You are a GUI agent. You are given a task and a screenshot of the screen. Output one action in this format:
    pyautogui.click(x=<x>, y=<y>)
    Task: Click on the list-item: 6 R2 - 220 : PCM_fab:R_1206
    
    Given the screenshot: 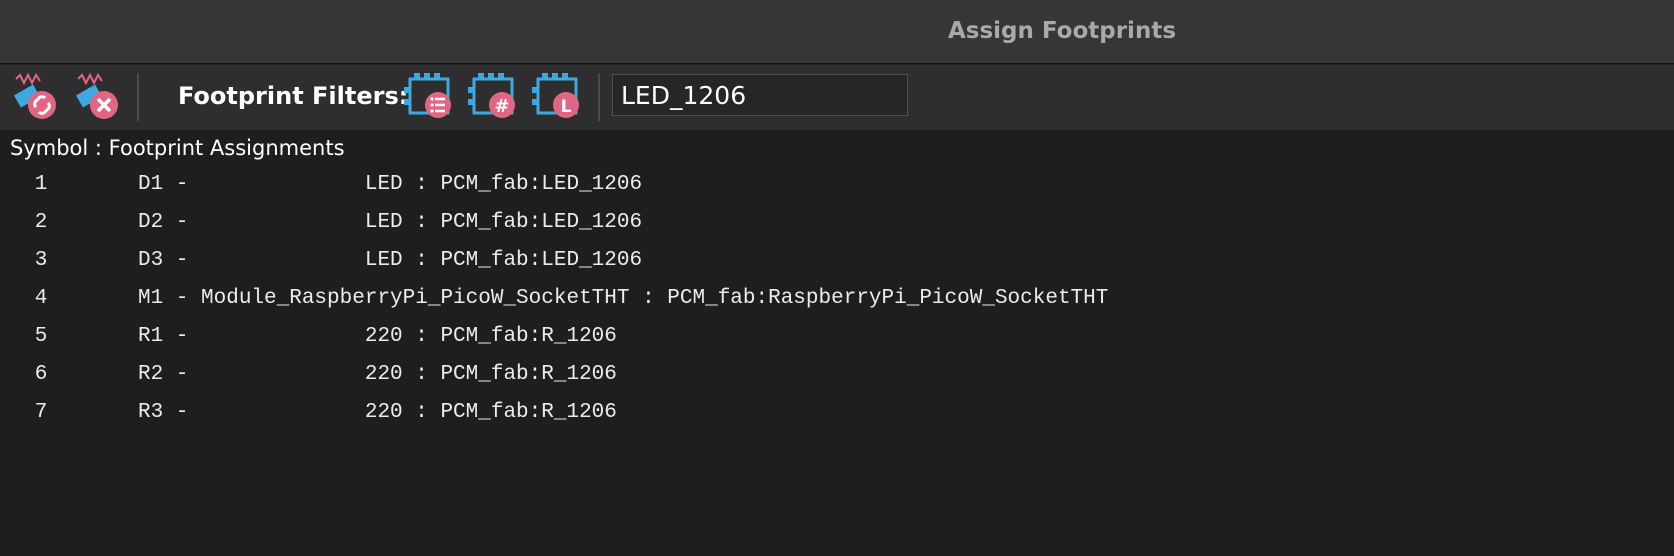 What is the action you would take?
    pyautogui.click(x=837, y=377)
    